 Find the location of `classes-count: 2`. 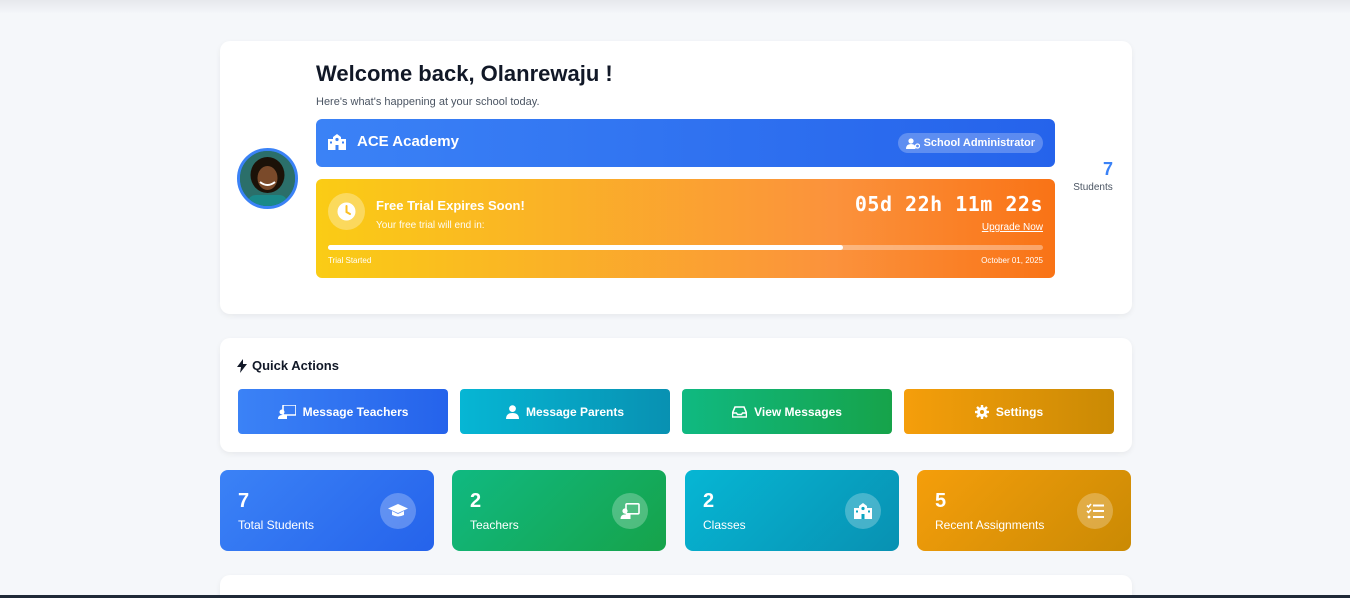

classes-count: 2 is located at coordinates (709, 501).